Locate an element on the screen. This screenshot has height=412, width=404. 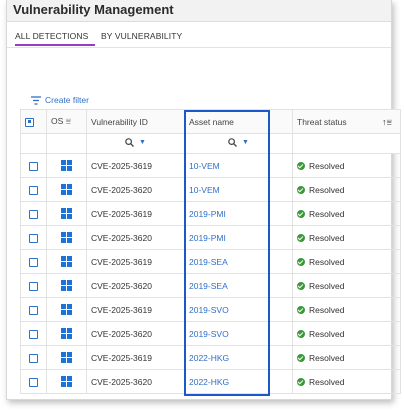
column-header-os: OS ⩸ is located at coordinates (66, 121).